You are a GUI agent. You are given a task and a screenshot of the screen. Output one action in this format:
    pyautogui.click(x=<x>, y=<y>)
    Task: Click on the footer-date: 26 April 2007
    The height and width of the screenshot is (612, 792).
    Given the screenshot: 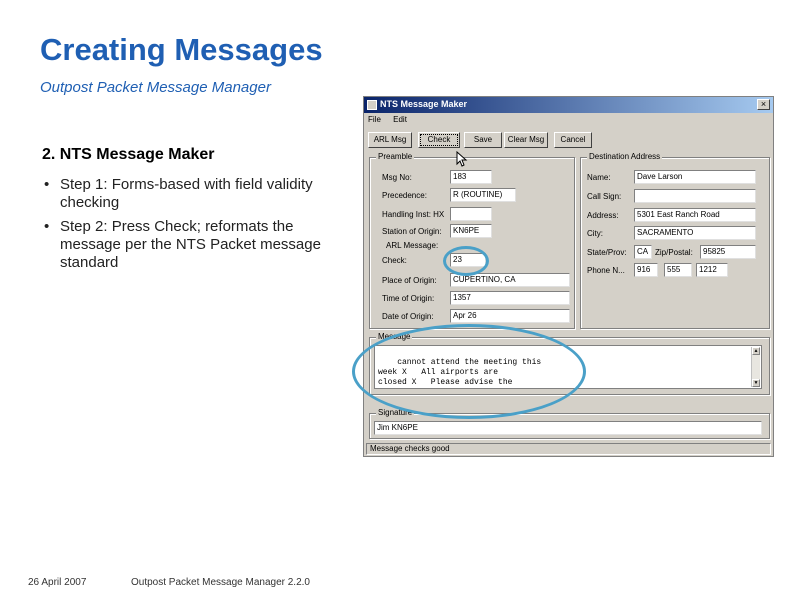 What is the action you would take?
    pyautogui.click(x=57, y=582)
    